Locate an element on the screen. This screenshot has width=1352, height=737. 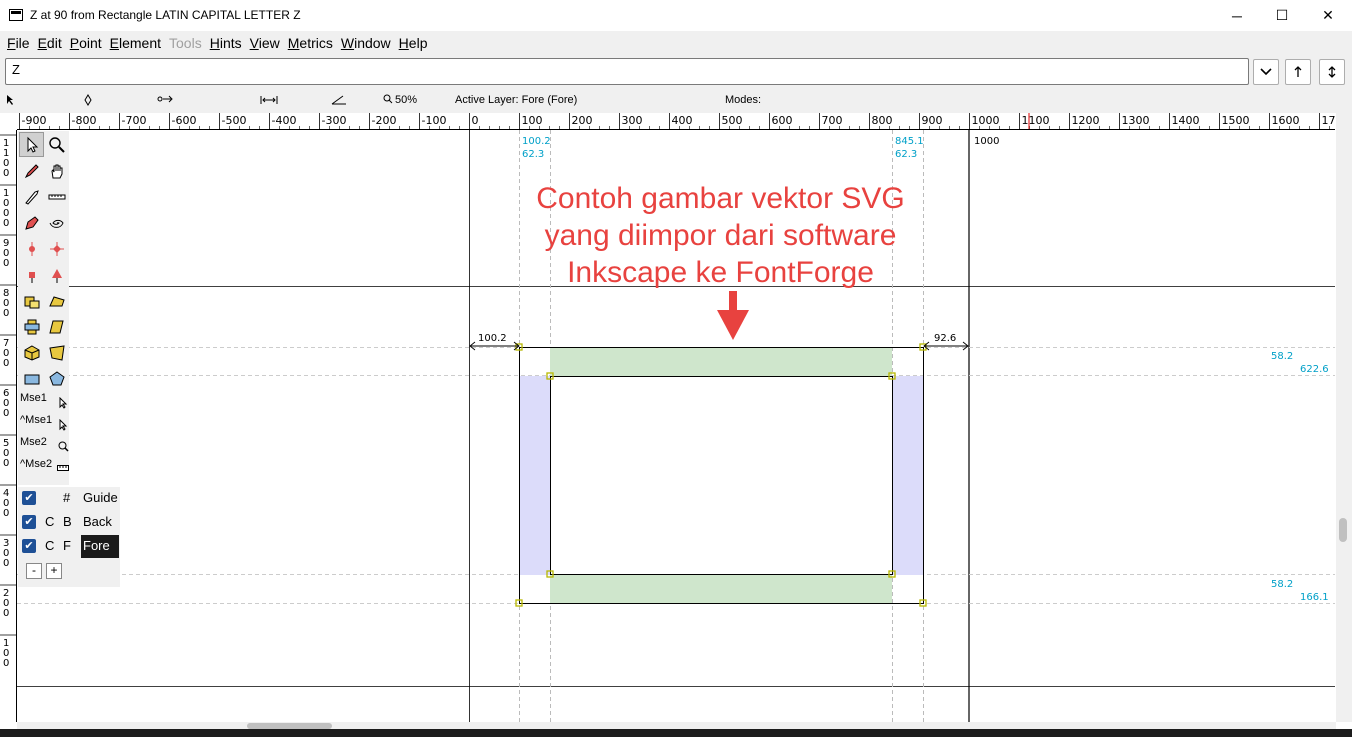
point-type-icon is located at coordinates (88, 101).